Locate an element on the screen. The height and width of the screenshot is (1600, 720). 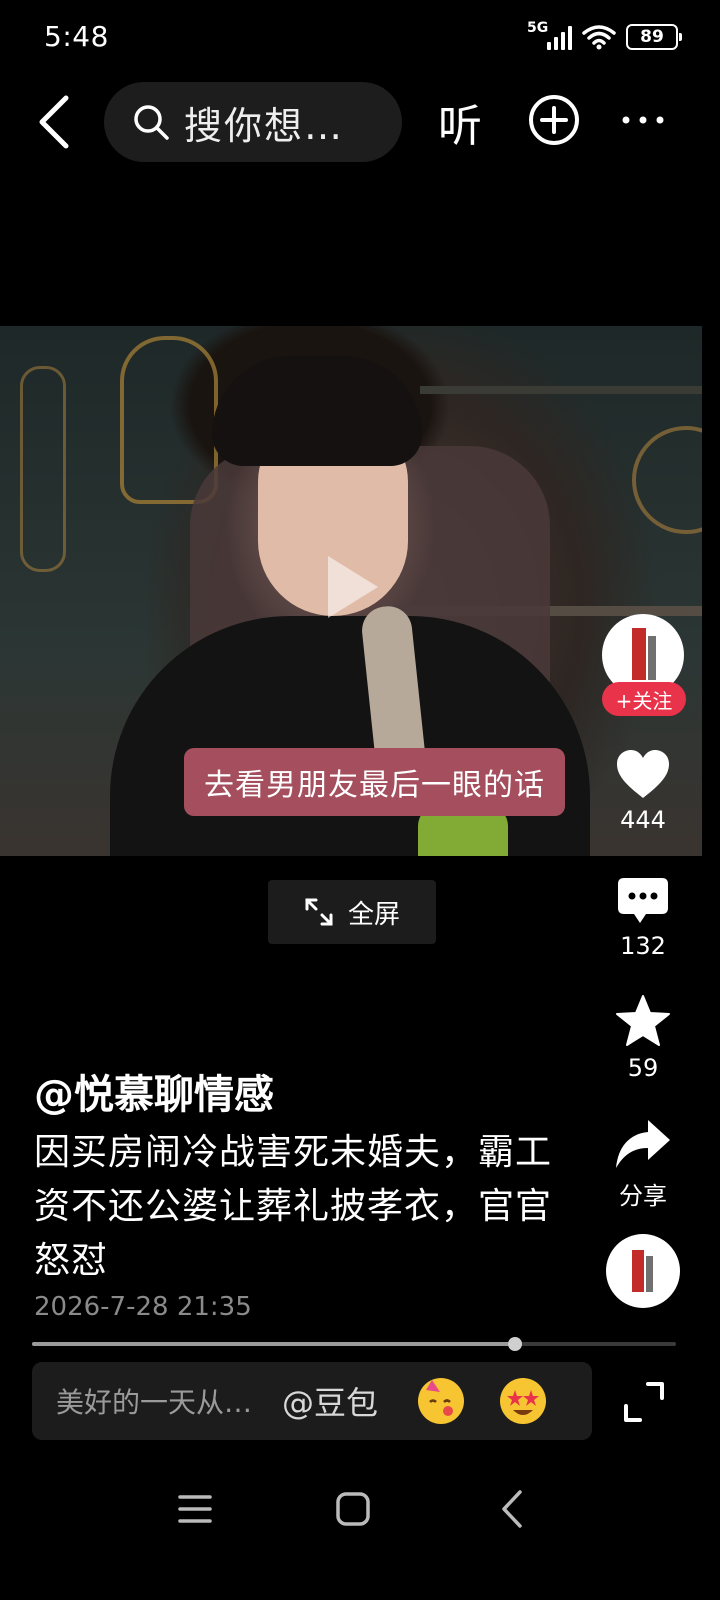
fullscreen-icon is located at coordinates (319, 912).